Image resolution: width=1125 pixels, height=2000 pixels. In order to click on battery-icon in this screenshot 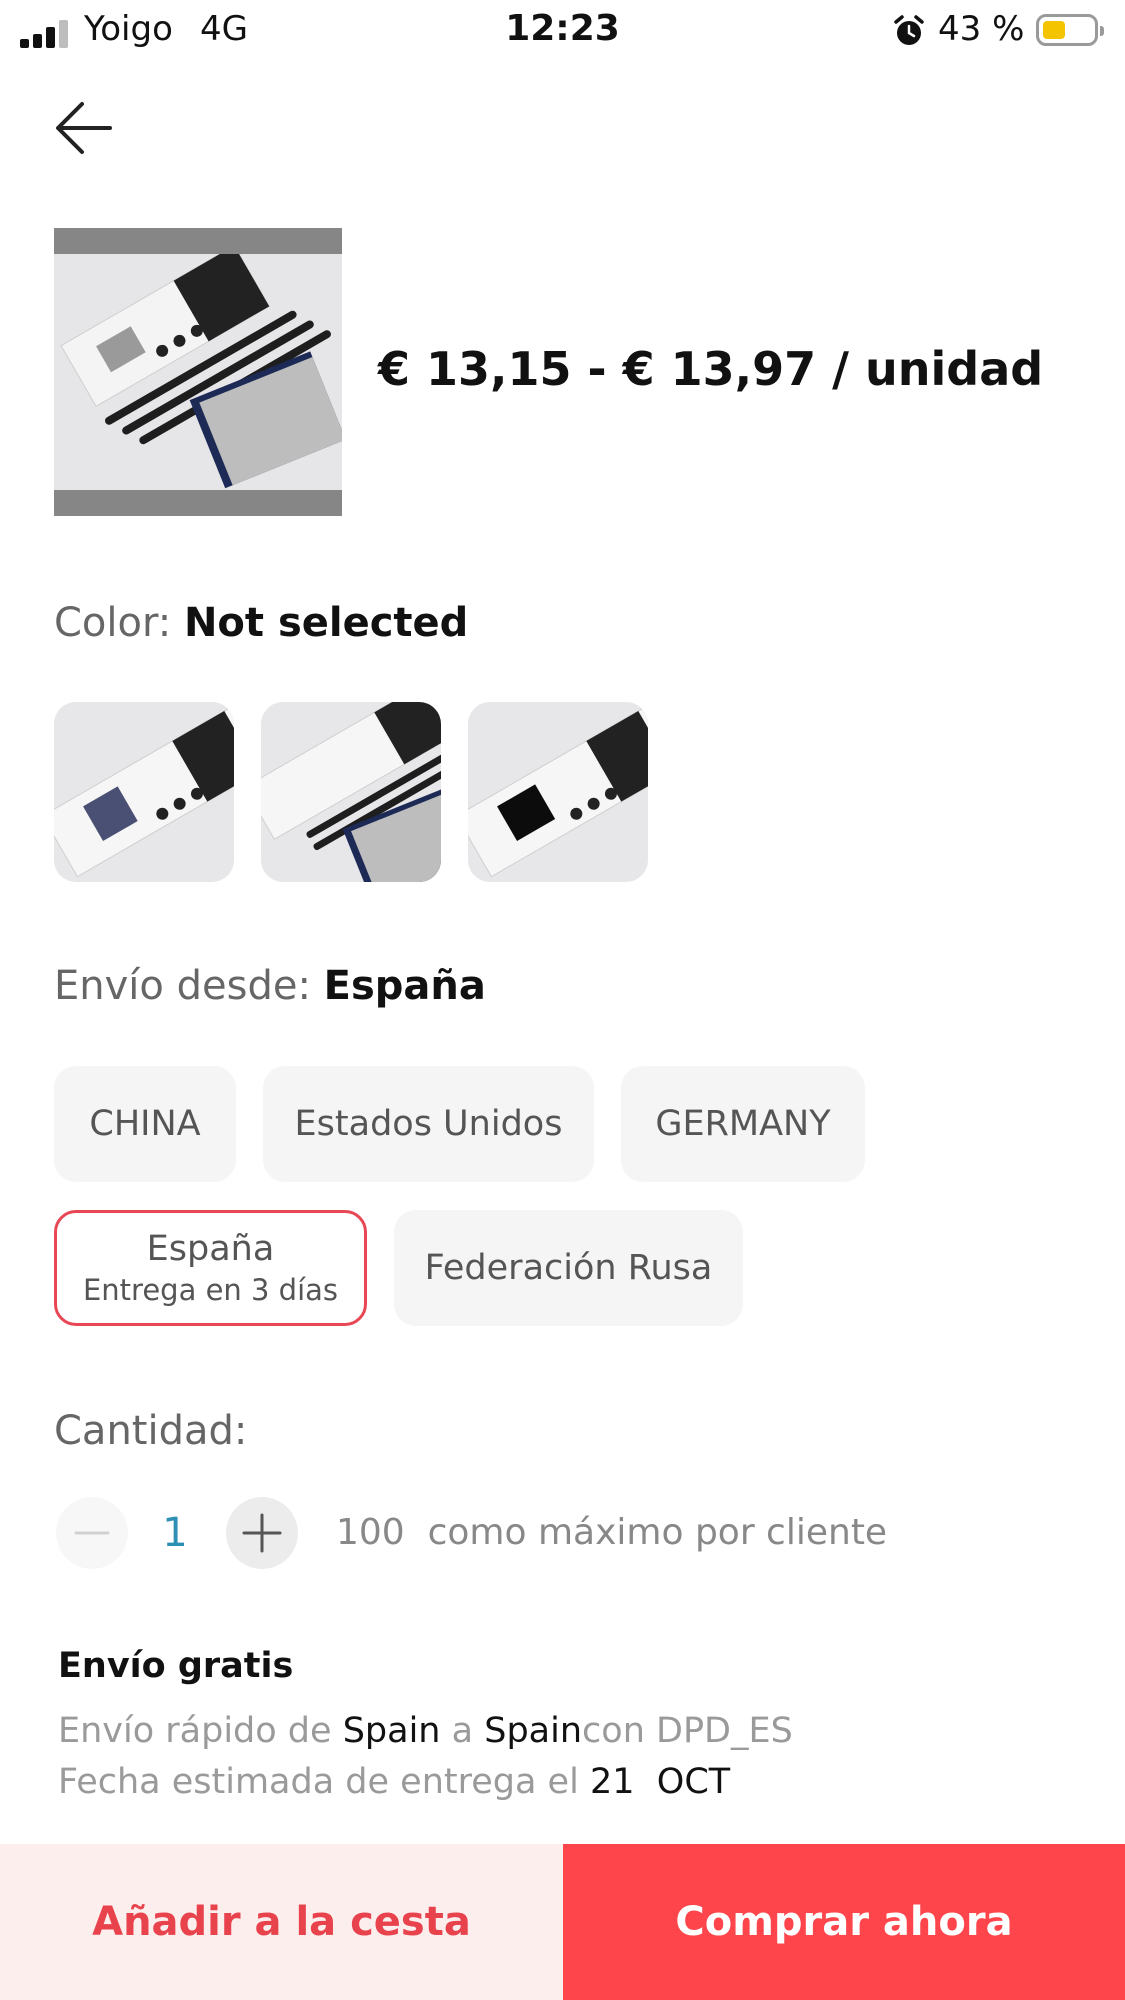, I will do `click(1070, 30)`.